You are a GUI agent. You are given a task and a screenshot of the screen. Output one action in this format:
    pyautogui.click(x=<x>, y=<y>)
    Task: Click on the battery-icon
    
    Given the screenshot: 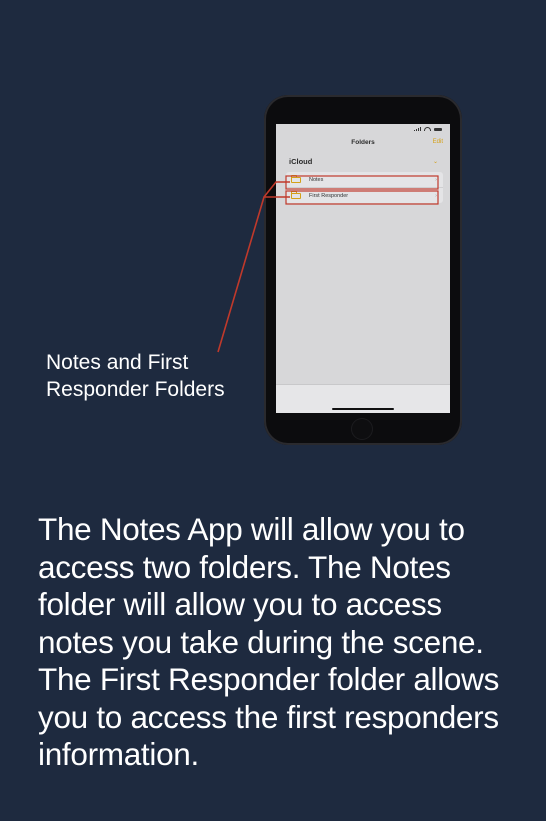 What is the action you would take?
    pyautogui.click(x=438, y=129)
    